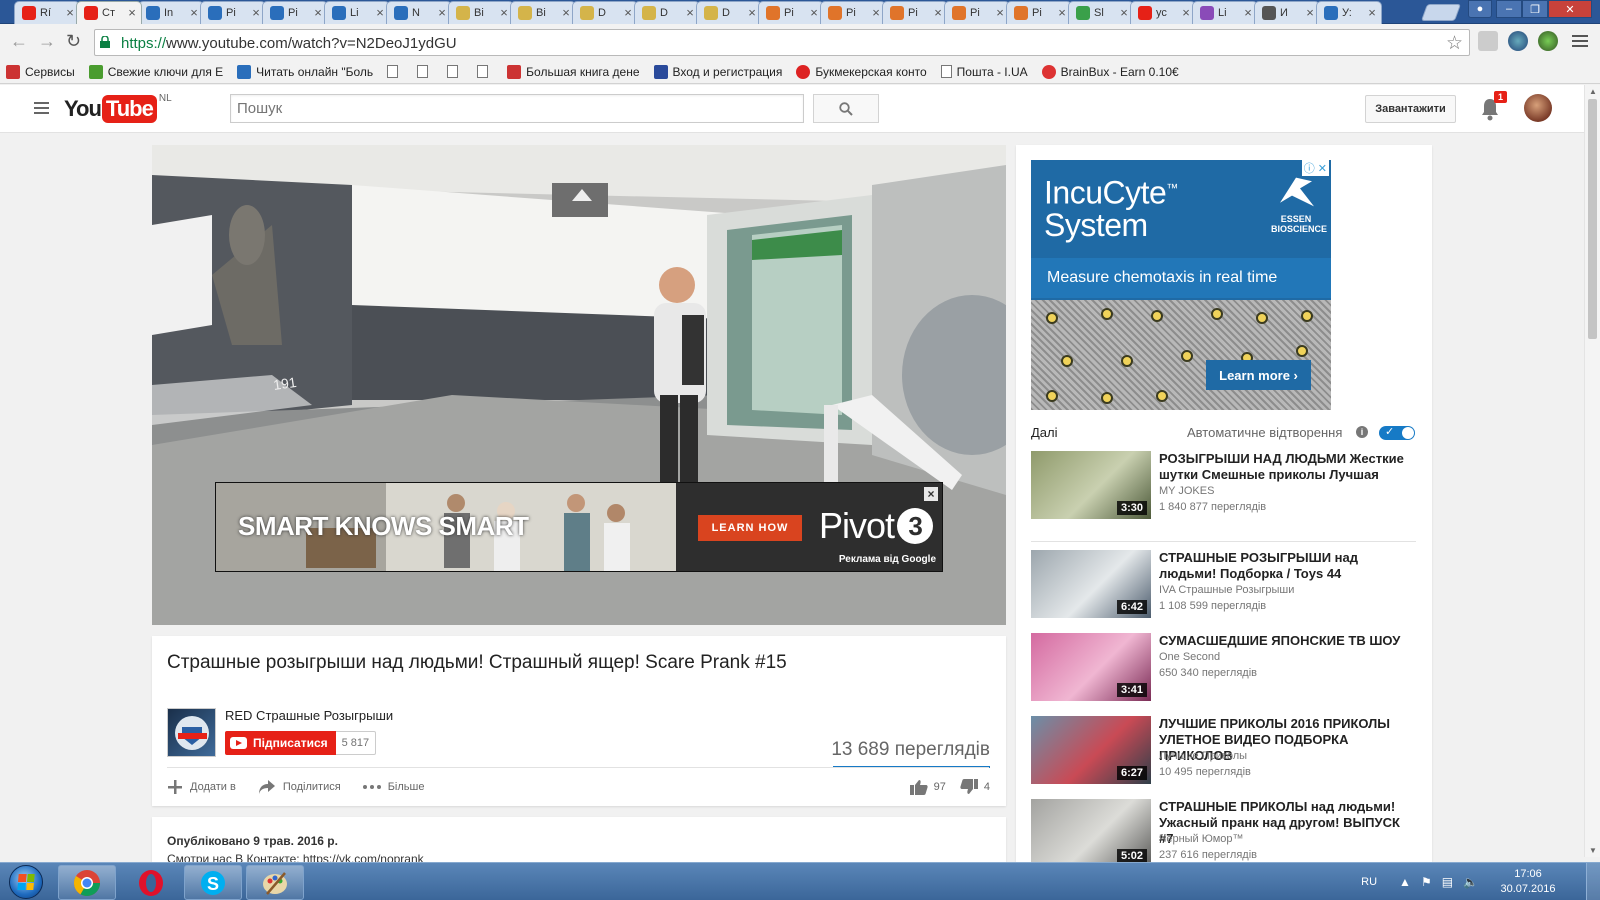 The width and height of the screenshot is (1600, 900). I want to click on browser-tab: И ×, so click(1287, 12).